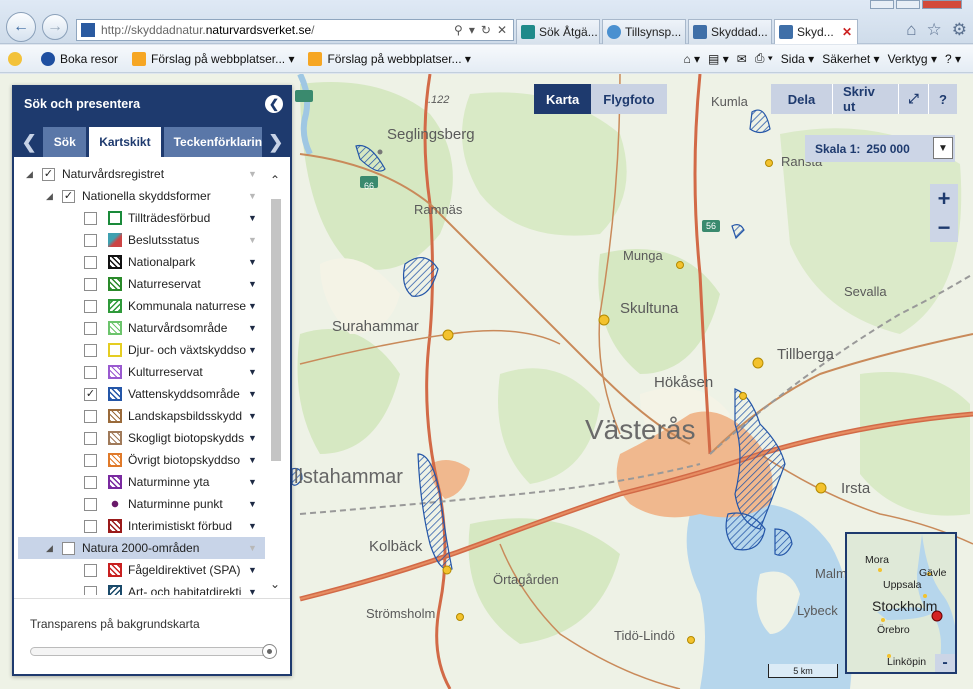 This screenshot has width=973, height=689. What do you see at coordinates (275, 584) in the screenshot?
I see `scroll-down-icon: ⌄` at bounding box center [275, 584].